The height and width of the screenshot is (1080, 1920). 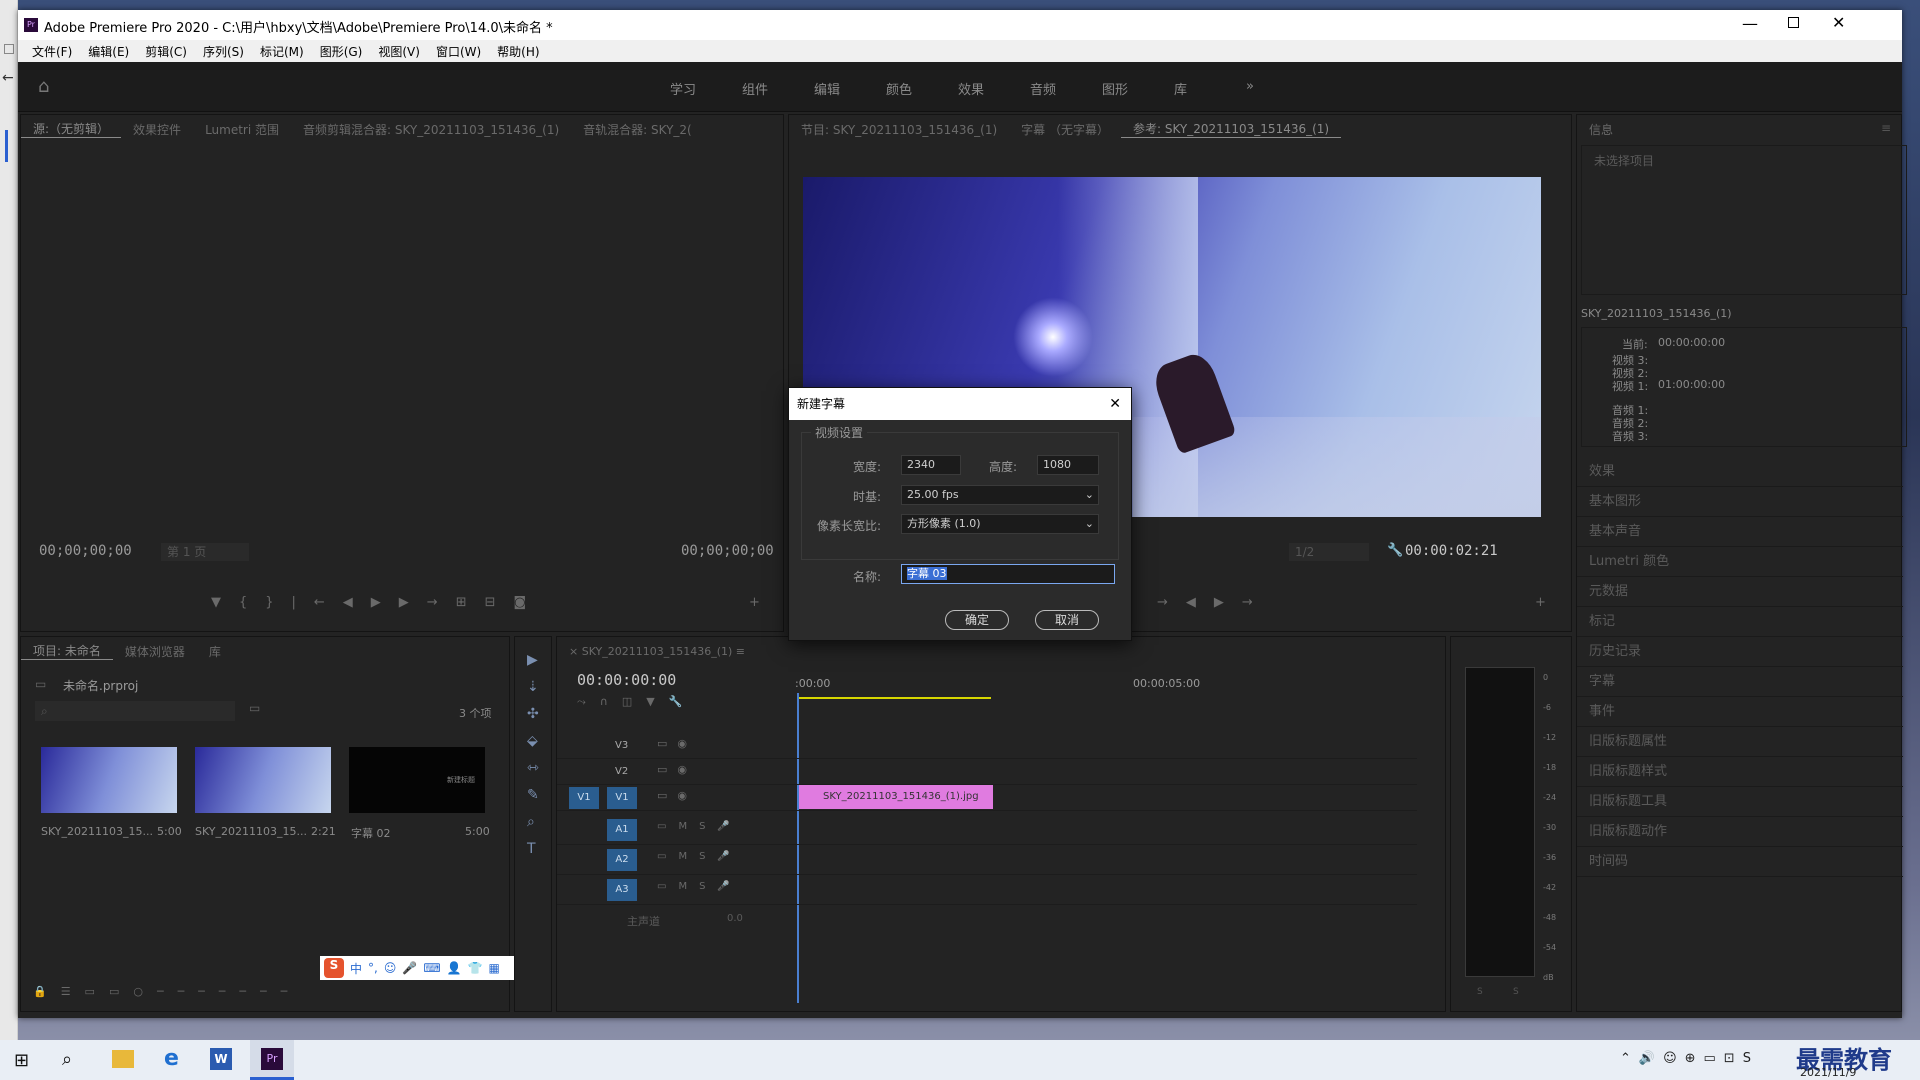 What do you see at coordinates (1065, 129) in the screenshot?
I see `tab-captions: 字幕 （无字幕）` at bounding box center [1065, 129].